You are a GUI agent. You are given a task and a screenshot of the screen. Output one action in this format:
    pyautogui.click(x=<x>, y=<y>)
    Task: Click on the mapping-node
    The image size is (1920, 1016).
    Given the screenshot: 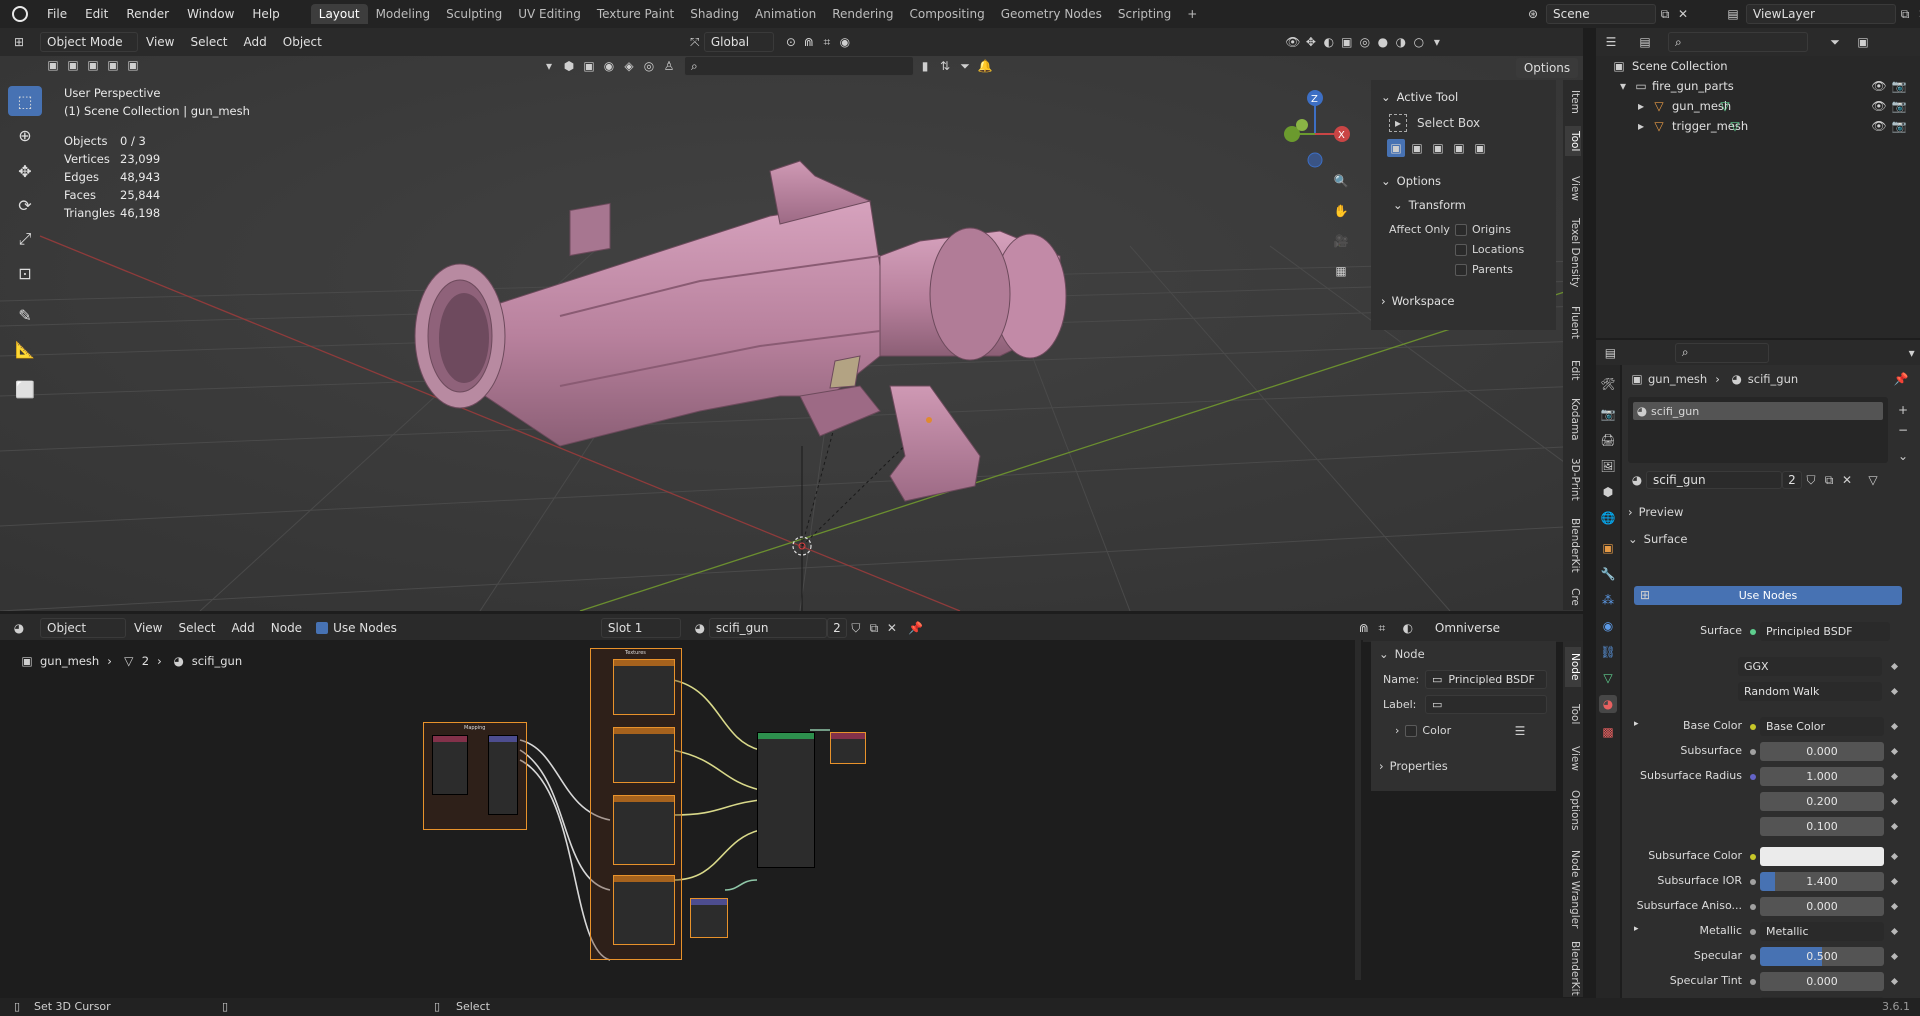 What is the action you would take?
    pyautogui.click(x=503, y=775)
    